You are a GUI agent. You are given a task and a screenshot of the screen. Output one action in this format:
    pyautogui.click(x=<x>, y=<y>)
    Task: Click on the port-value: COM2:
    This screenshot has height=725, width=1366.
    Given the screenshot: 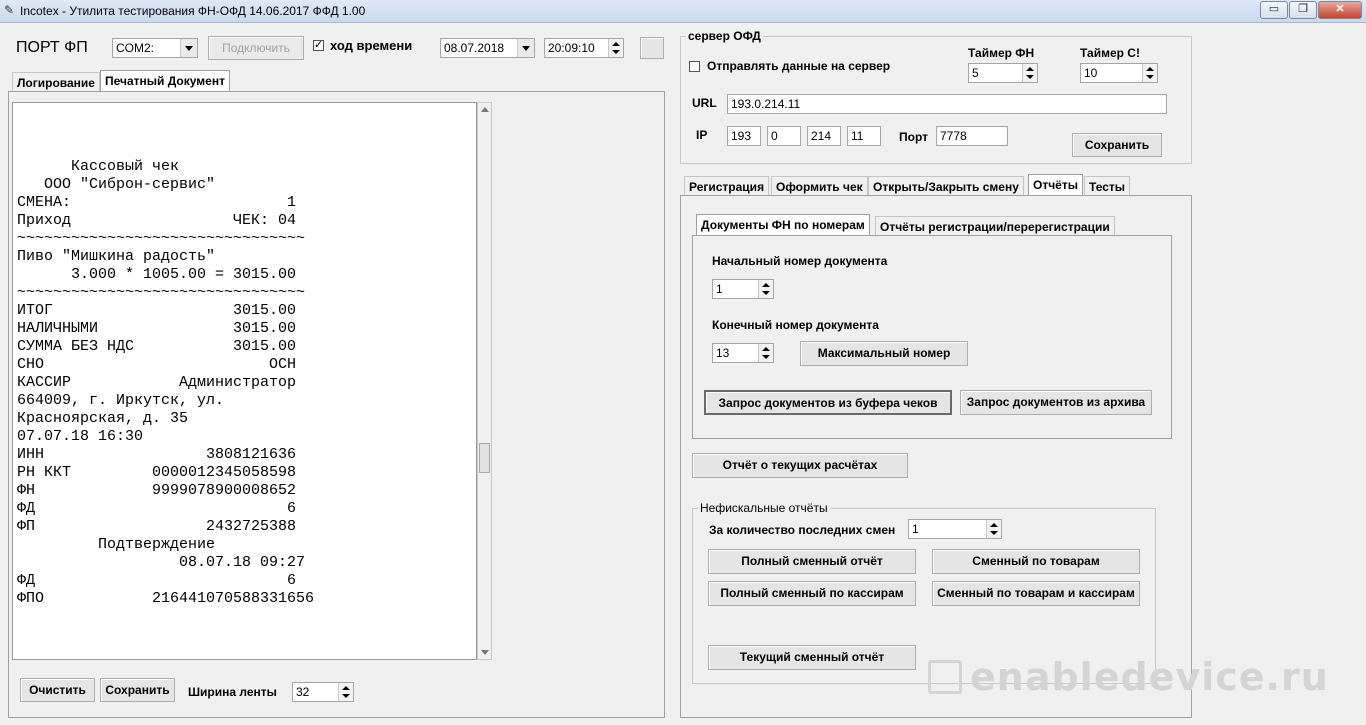 What is the action you would take?
    pyautogui.click(x=135, y=48)
    